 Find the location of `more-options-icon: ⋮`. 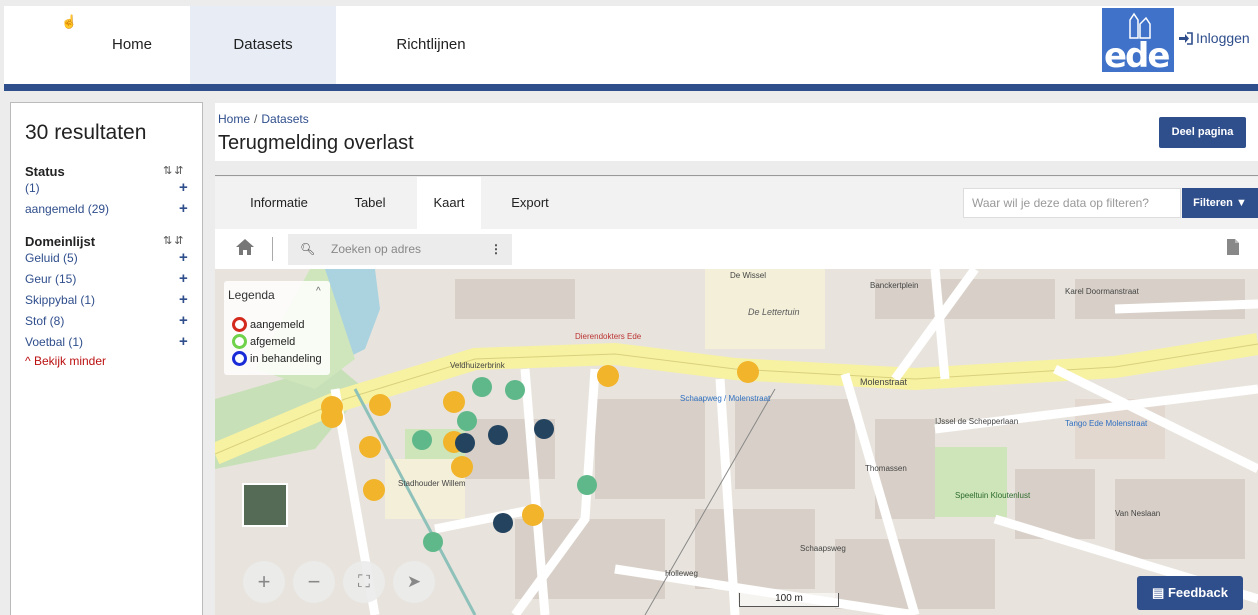

more-options-icon: ⋮ is located at coordinates (496, 249).